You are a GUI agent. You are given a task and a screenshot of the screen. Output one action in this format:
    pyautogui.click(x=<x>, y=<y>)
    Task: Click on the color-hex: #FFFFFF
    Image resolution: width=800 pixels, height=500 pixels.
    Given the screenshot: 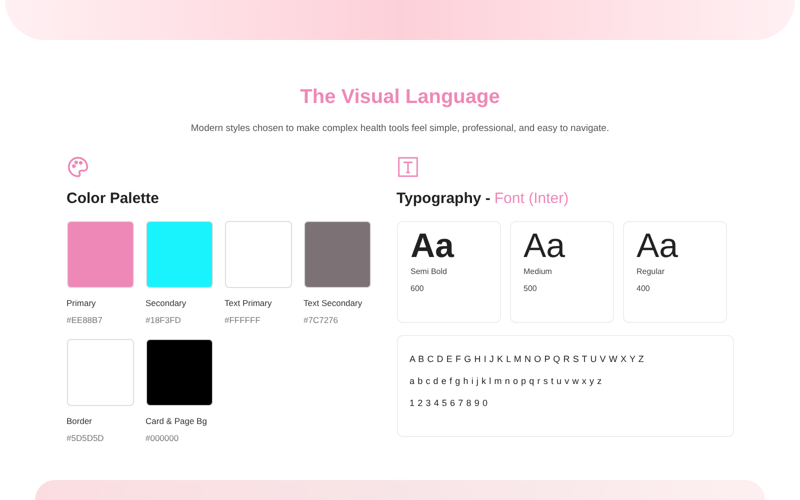 What is the action you would take?
    pyautogui.click(x=243, y=320)
    